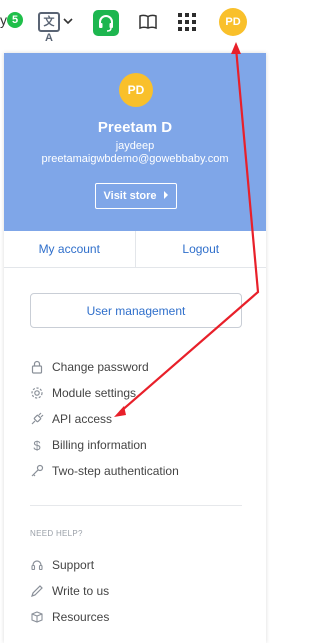 The image size is (320, 643). I want to click on support-chat-button, so click(106, 23).